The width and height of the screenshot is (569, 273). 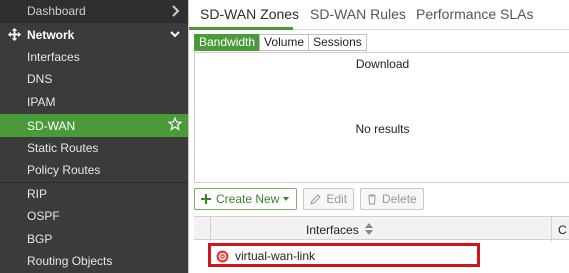 What do you see at coordinates (358, 14) in the screenshot?
I see `tab-sd-wan-rules: SD-WAN Rules` at bounding box center [358, 14].